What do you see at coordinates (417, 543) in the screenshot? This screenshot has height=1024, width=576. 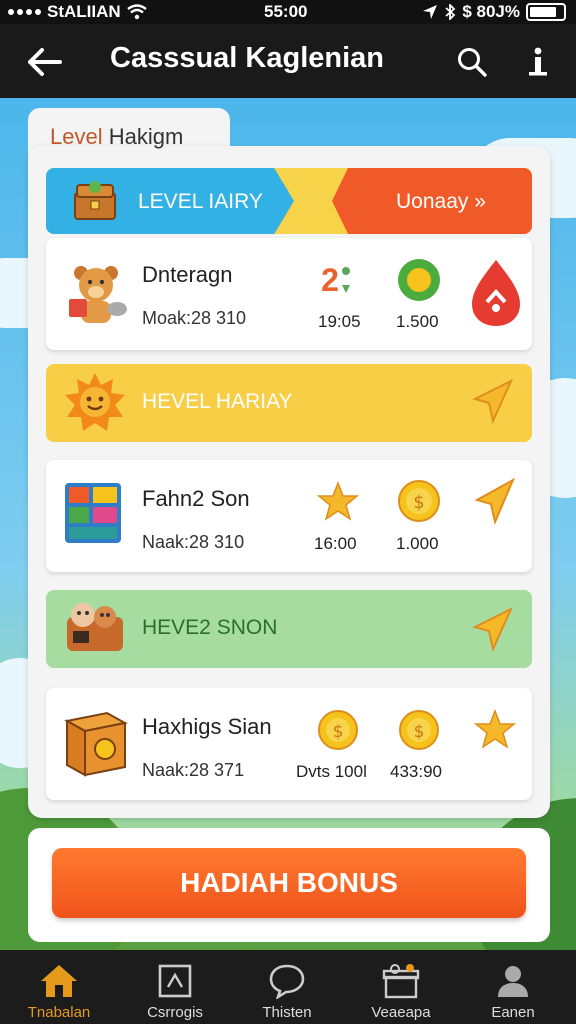 I see `row-value-score: 1.000` at bounding box center [417, 543].